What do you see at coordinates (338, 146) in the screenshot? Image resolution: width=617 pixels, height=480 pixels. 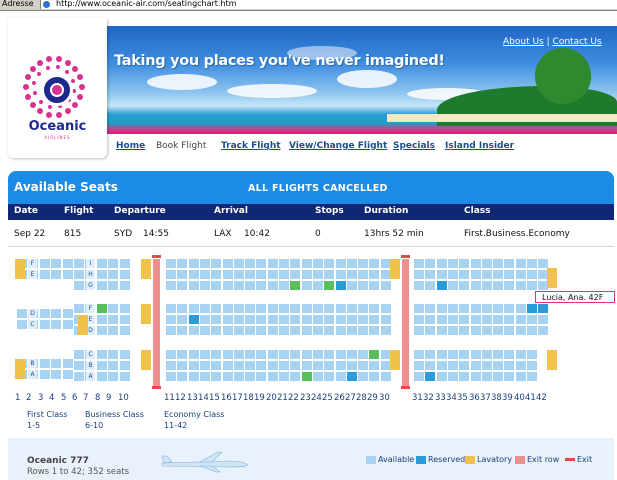 I see `nav-view-change-flight: View/Change Flight` at bounding box center [338, 146].